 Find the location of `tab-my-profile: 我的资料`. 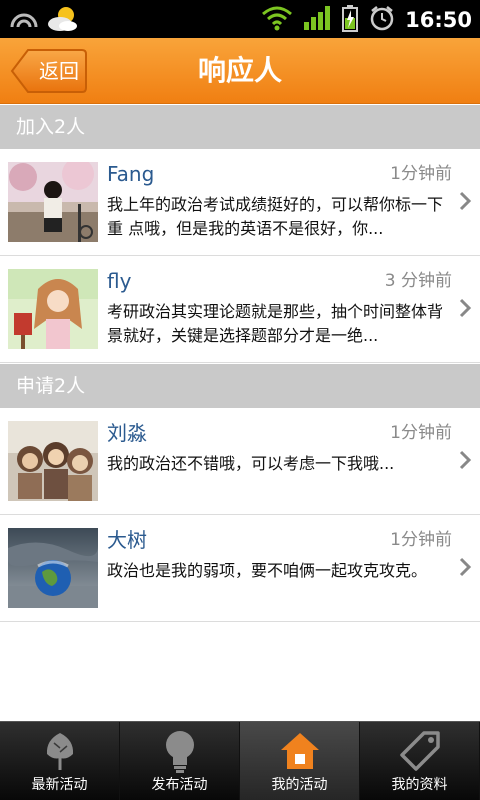

tab-my-profile: 我的资料 is located at coordinates (420, 761).